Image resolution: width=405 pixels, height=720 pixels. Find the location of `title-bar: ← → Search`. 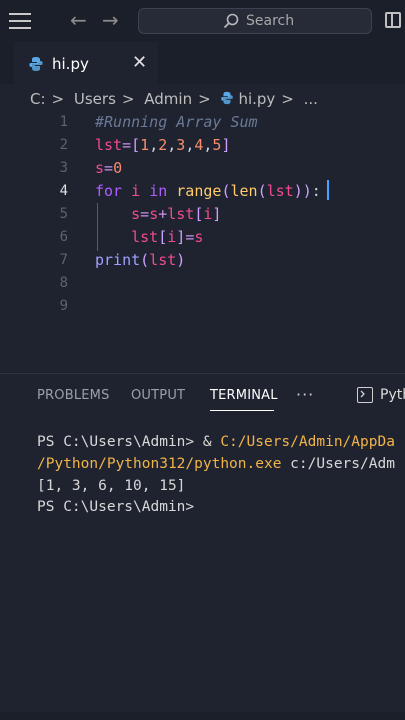

title-bar: ← → Search is located at coordinates (202, 21).